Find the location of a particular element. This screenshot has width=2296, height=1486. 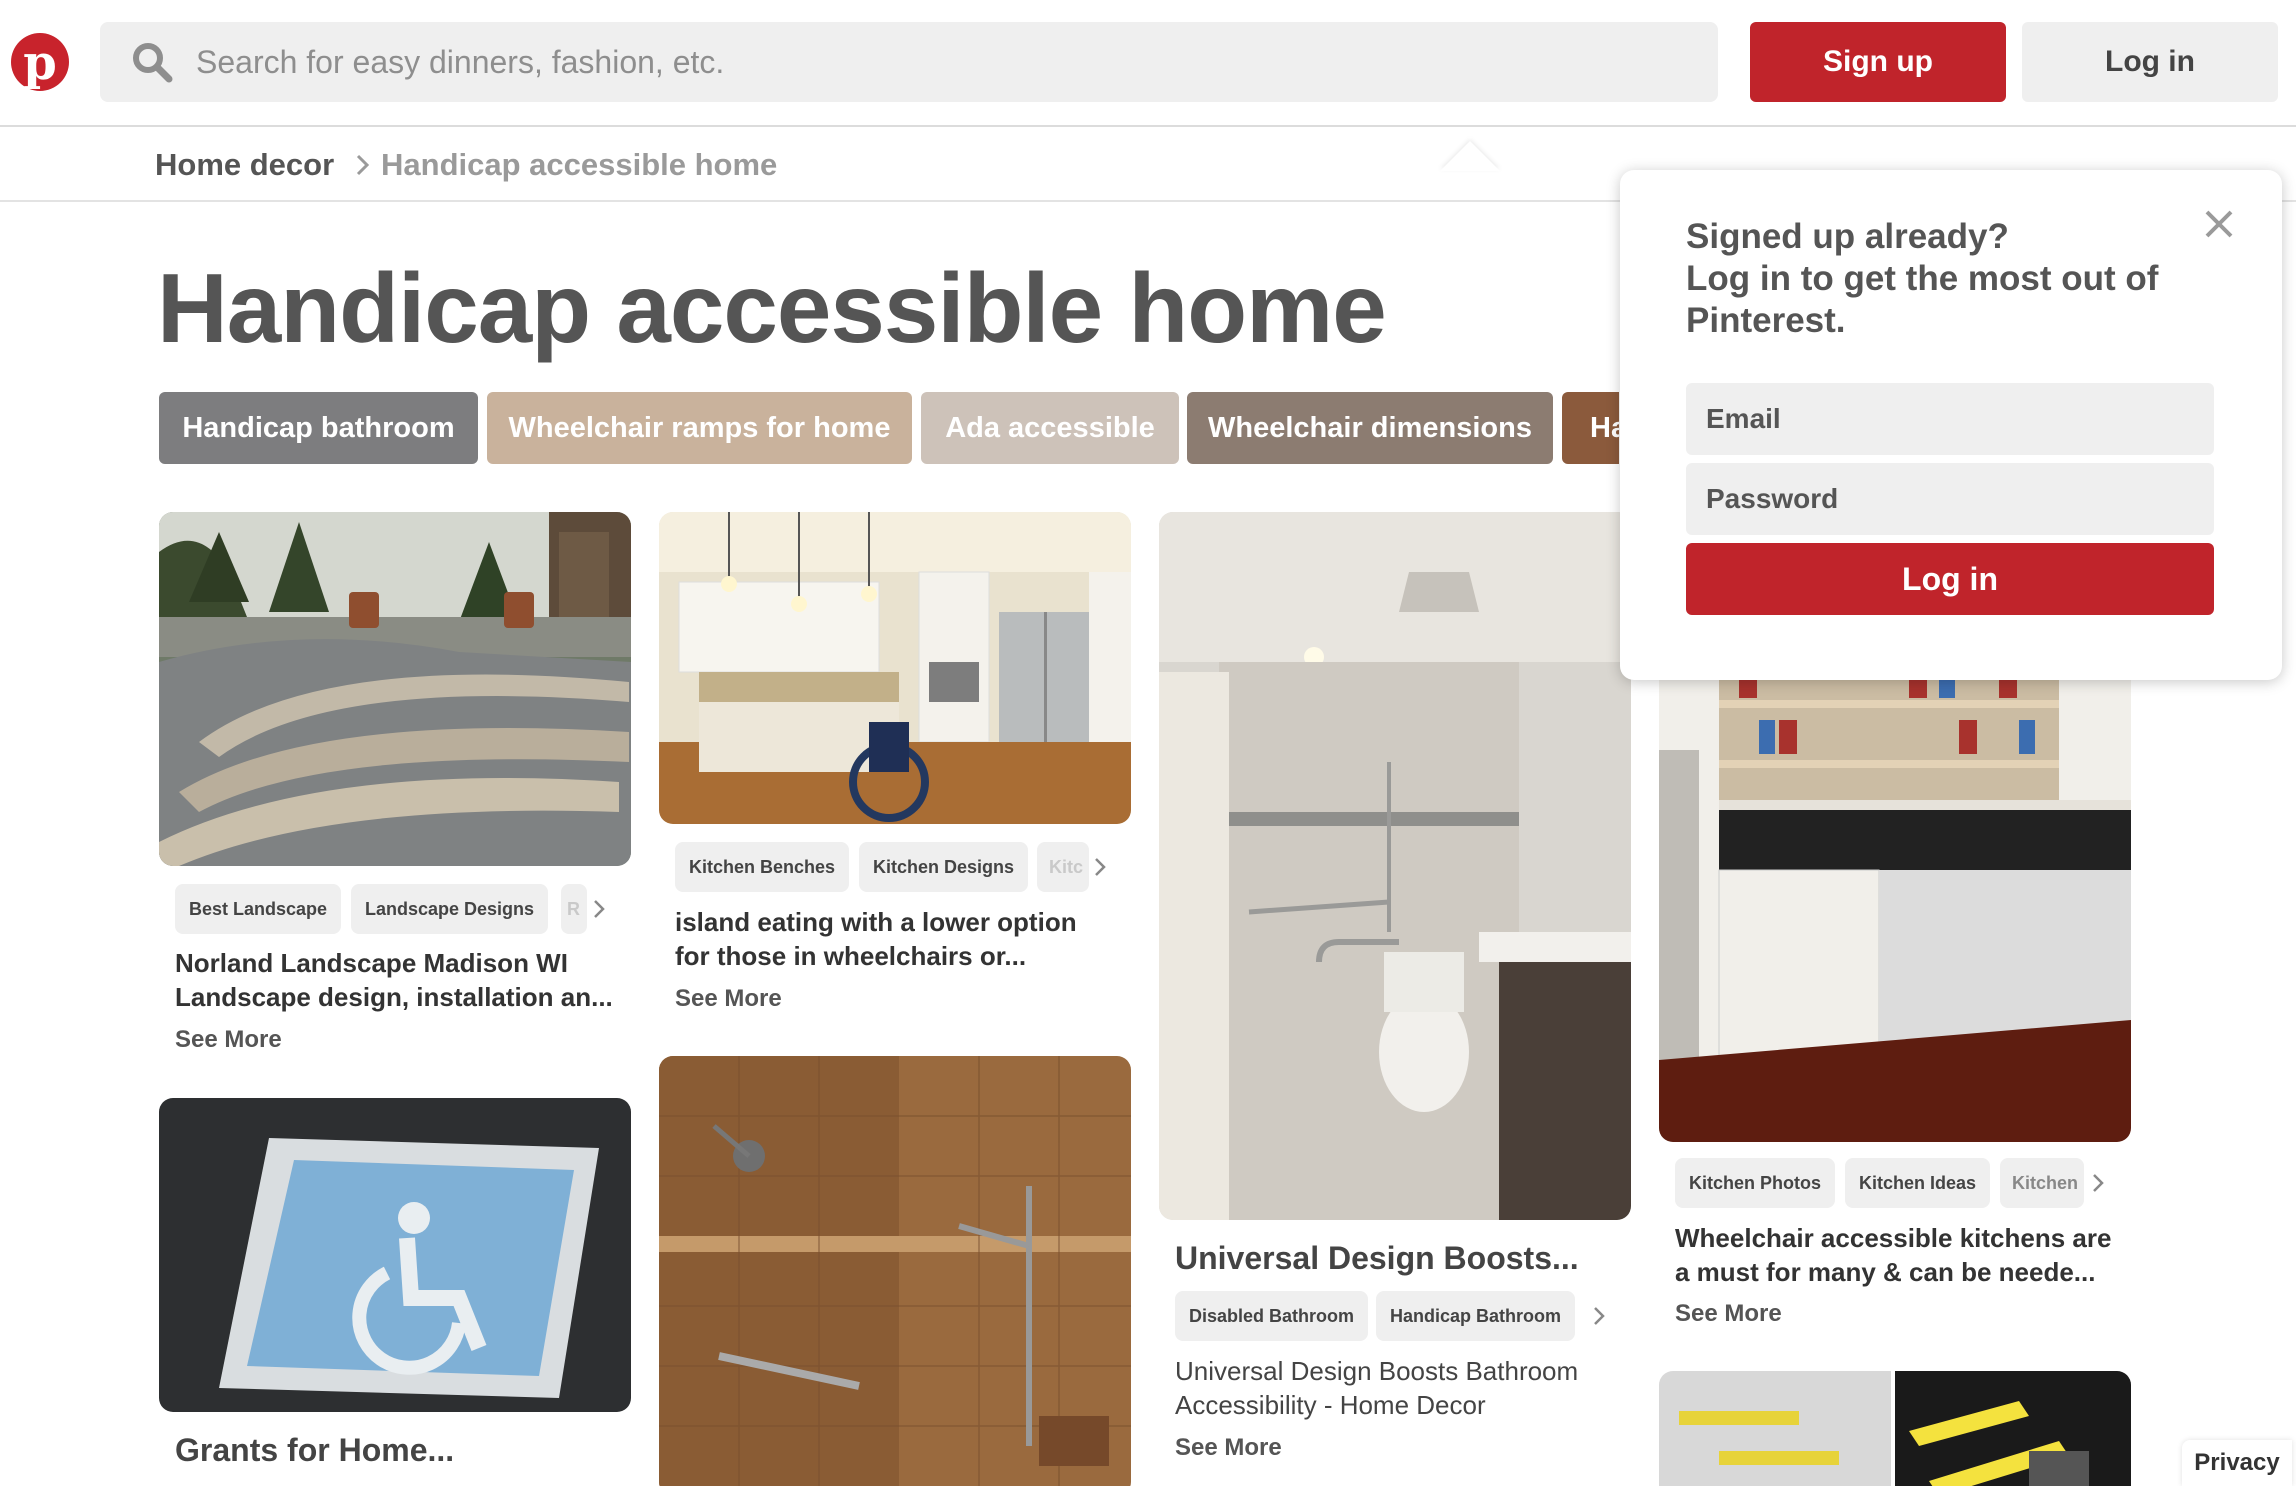

pin-image-landscape is located at coordinates (395, 689).